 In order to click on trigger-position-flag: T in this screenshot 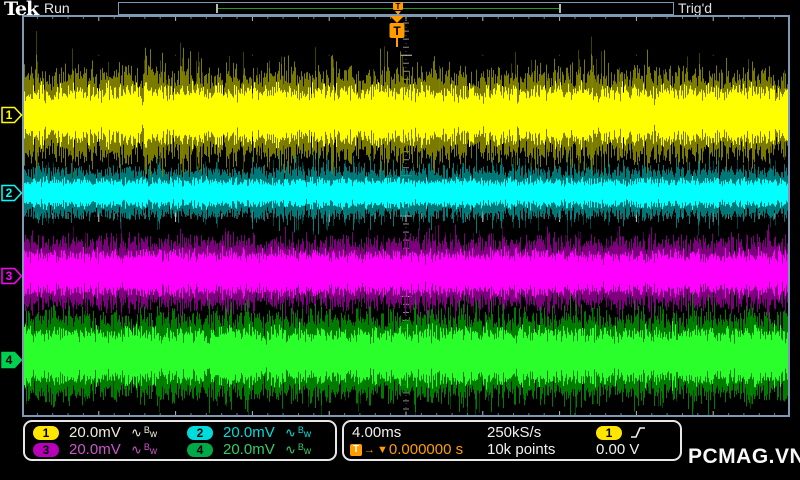, I will do `click(397, 32)`.